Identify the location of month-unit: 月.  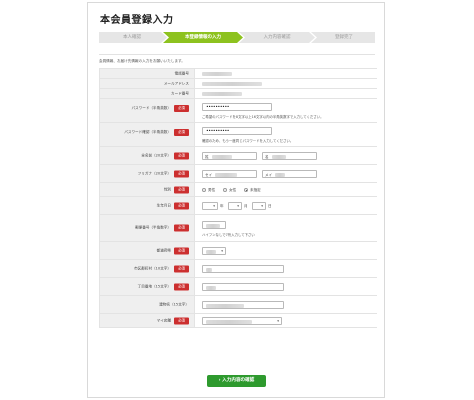
(246, 205).